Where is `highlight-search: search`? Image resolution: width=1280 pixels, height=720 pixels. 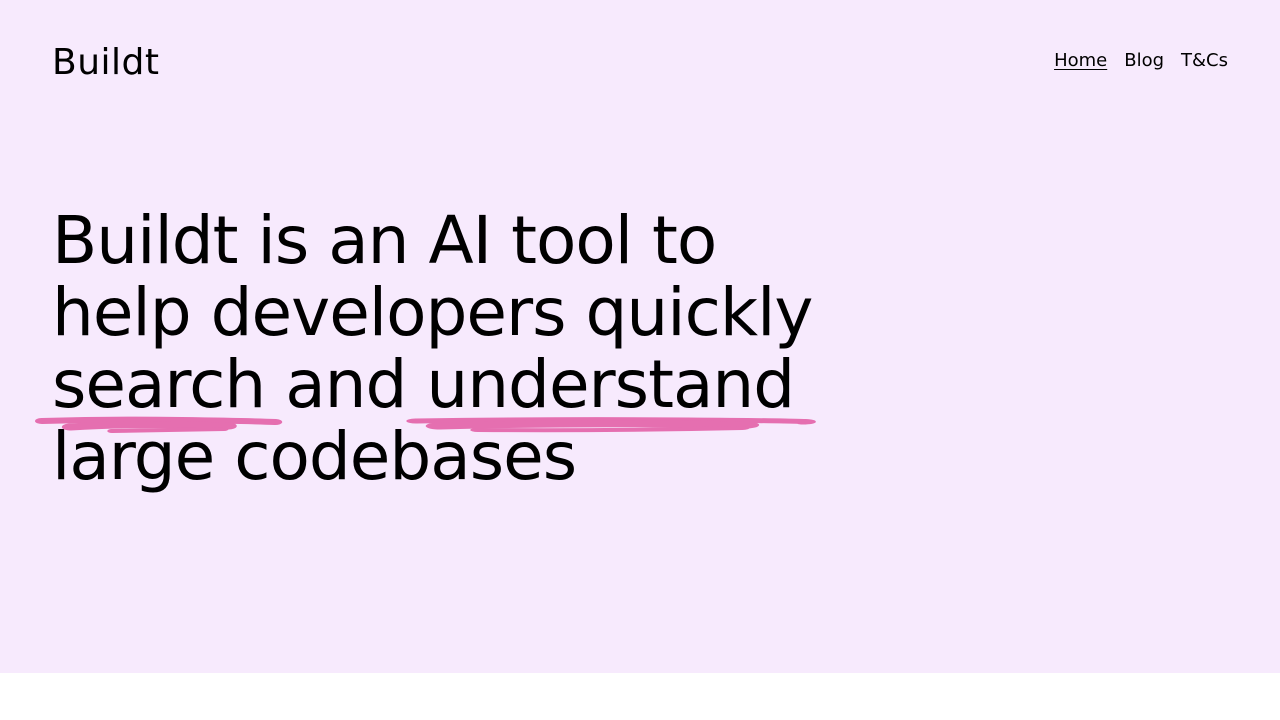 highlight-search: search is located at coordinates (159, 389).